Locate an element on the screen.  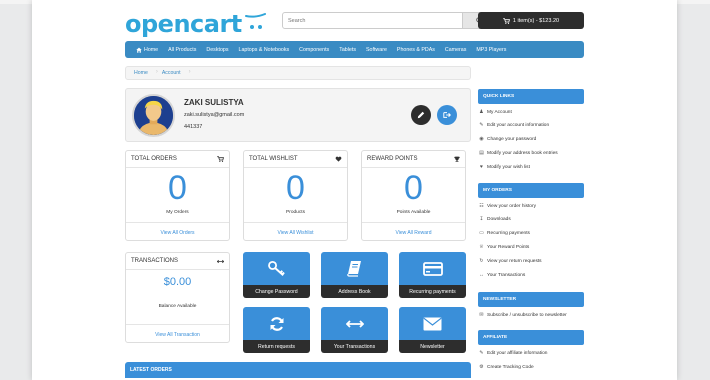
sidebar-link-my-account: ♟ My Account is located at coordinates (531, 112).